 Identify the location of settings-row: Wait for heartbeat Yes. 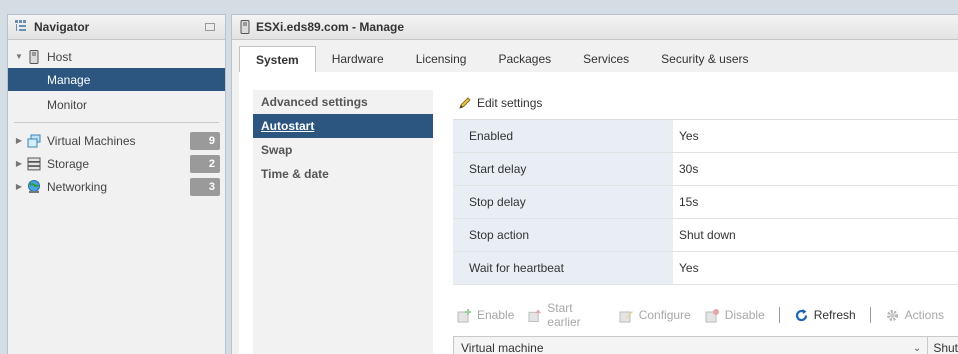
(705, 268).